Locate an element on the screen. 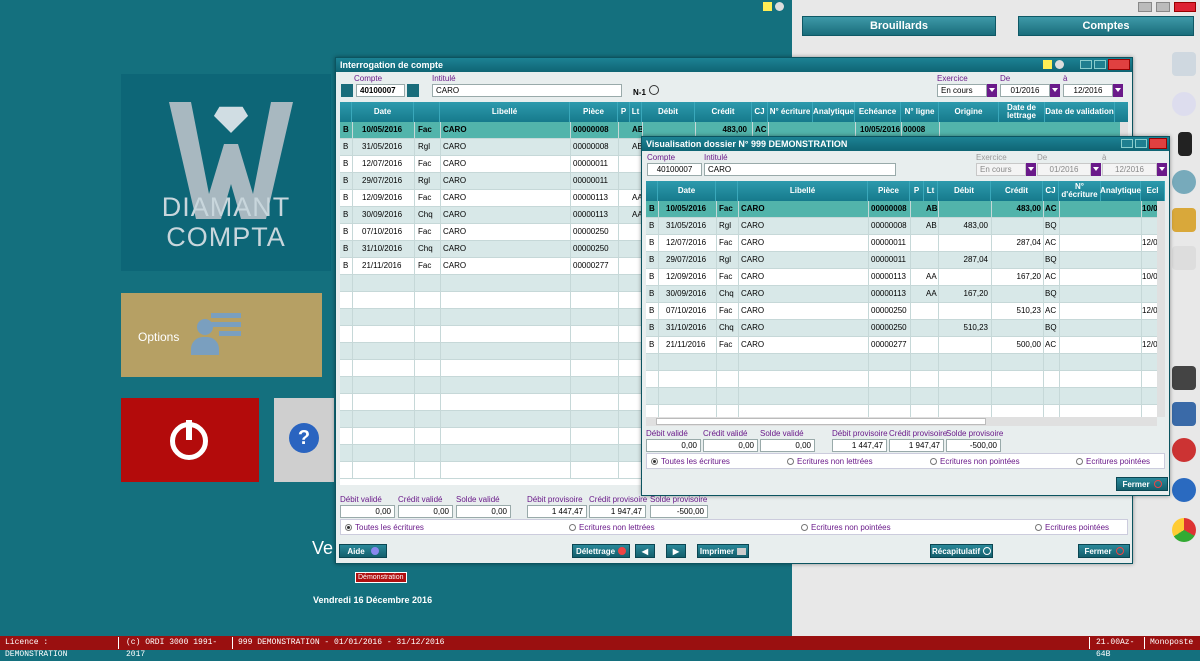  table-row: B 31/10/2016 Chq CARO 00000250 510,23 BQ is located at coordinates (901, 328).